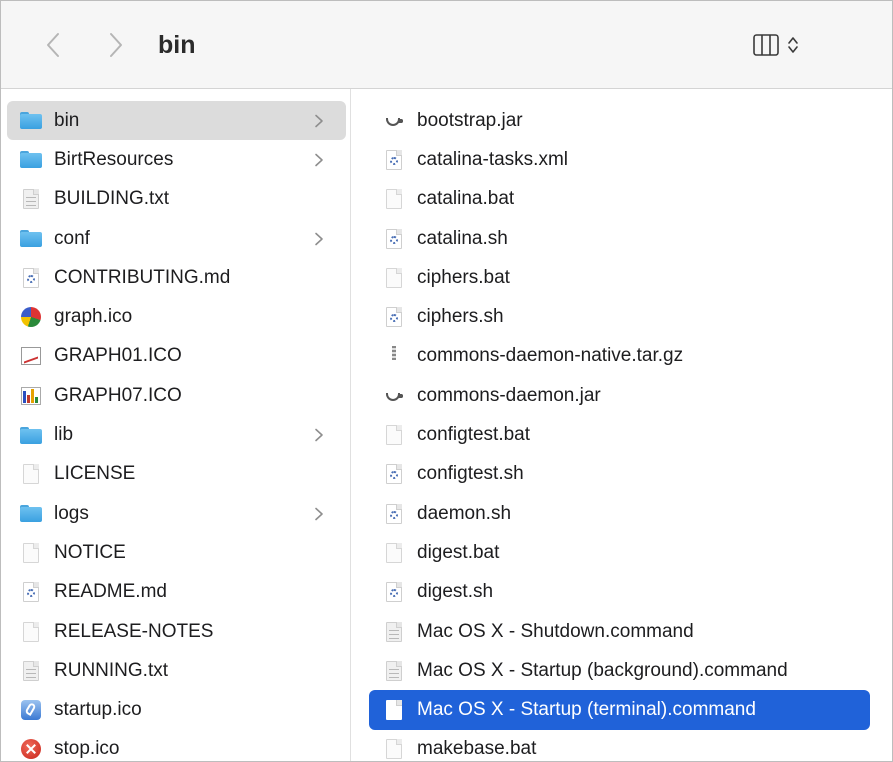  Describe the element at coordinates (619, 159) in the screenshot. I see `file-row: catalina-tasks.xml` at that location.